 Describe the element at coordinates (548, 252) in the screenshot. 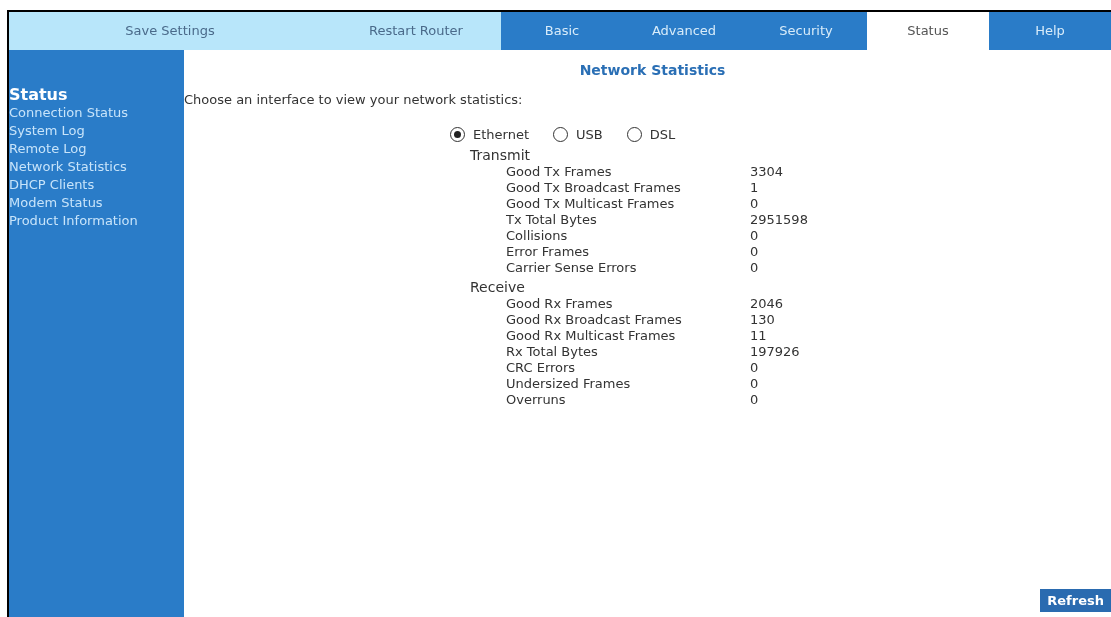

I see `stat-label: Error Frames` at that location.